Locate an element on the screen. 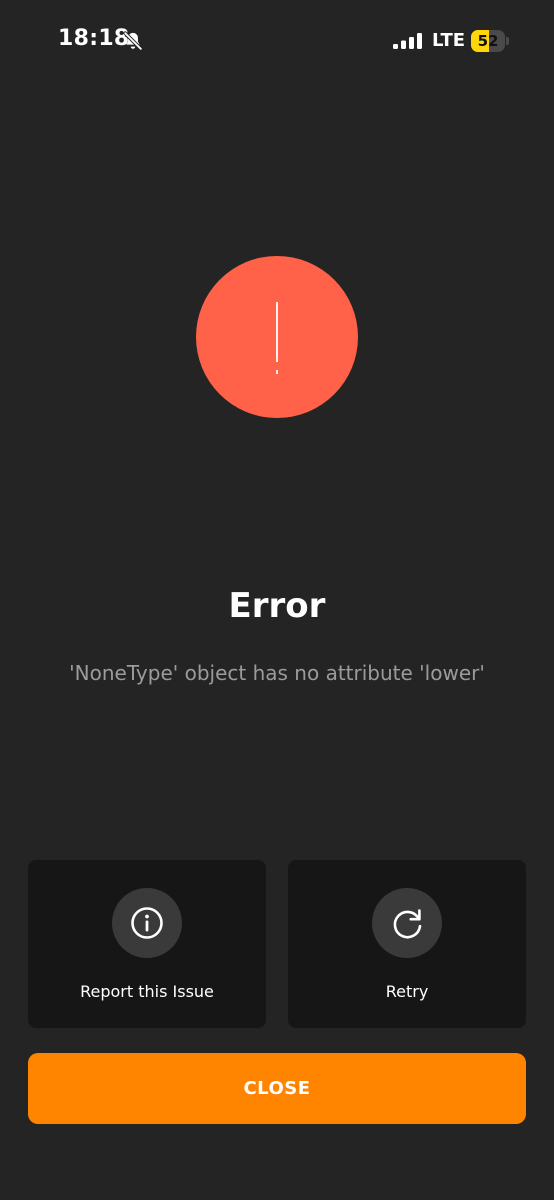 The height and width of the screenshot is (1200, 554). report-issue-button: Report this Issue is located at coordinates (147, 944).